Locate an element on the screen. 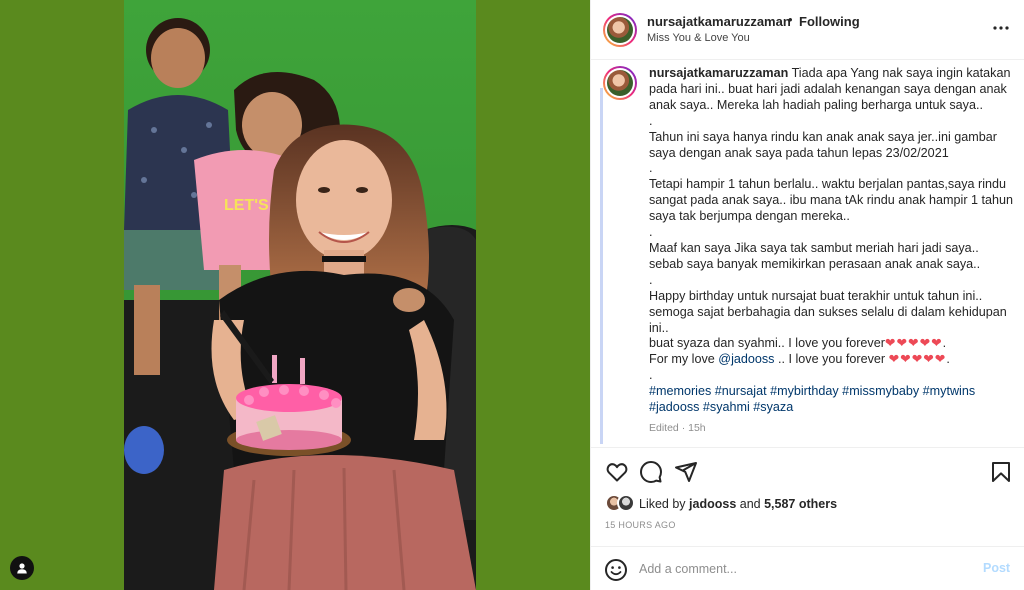 The width and height of the screenshot is (1024, 590). save-button is located at coordinates (1001, 472).